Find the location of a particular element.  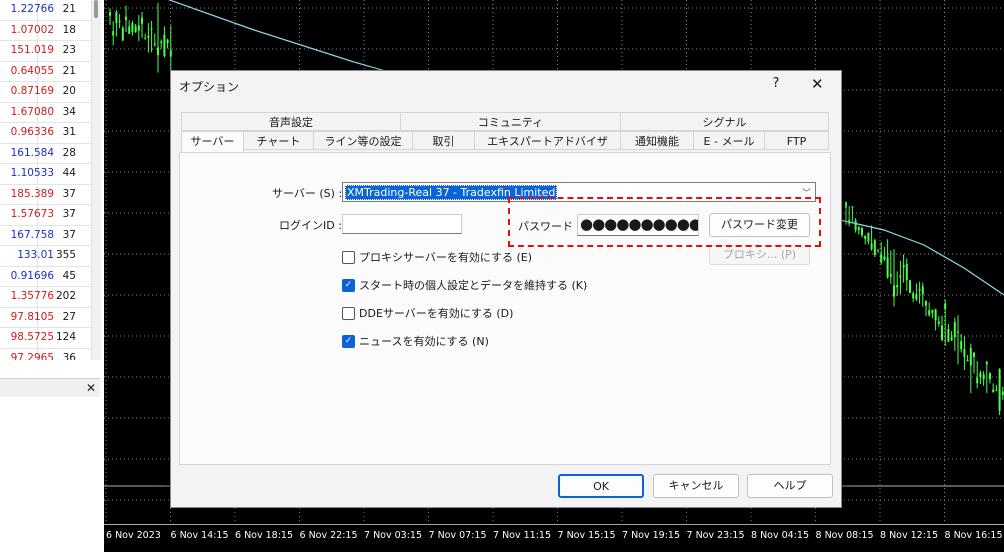

market-watch-row: 151.019 23 is located at coordinates (50, 51).